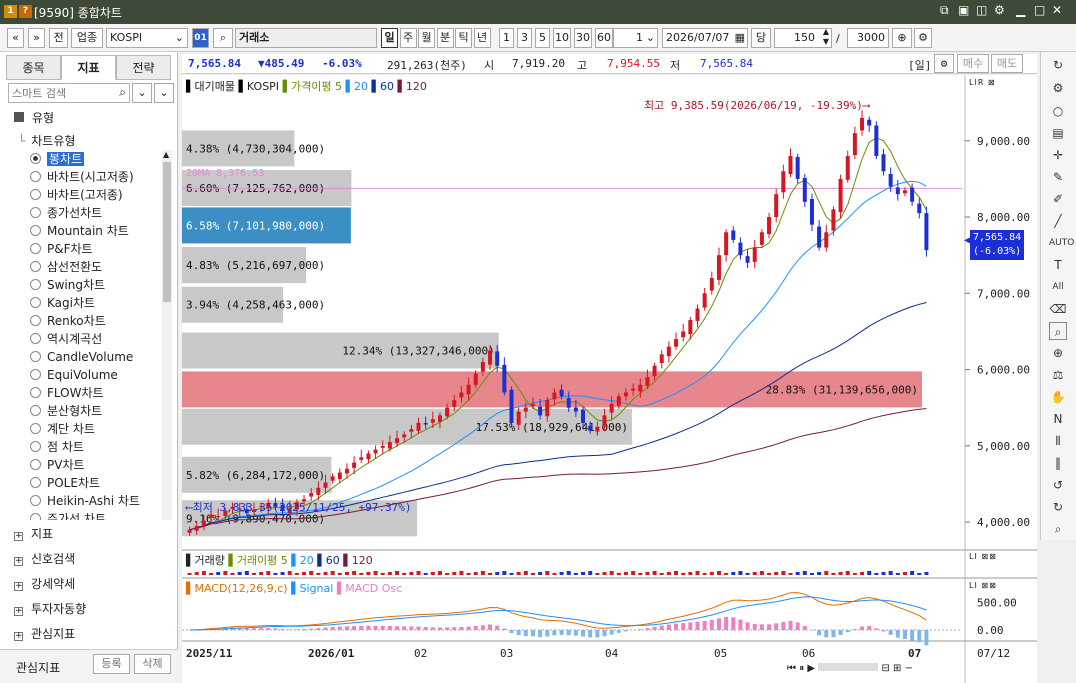  What do you see at coordinates (34, 117) in the screenshot?
I see `section-type: 유형` at bounding box center [34, 117].